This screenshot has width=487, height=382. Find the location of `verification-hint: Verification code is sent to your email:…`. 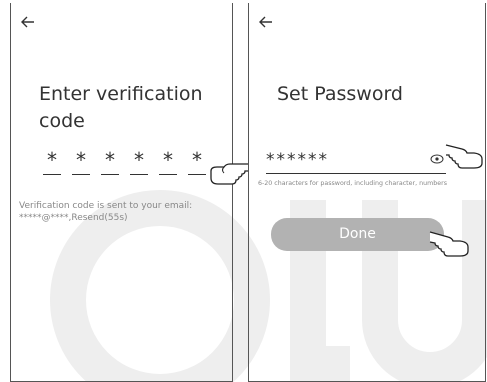

verification-hint: Verification code is sent to your email:… is located at coordinates (125, 212).